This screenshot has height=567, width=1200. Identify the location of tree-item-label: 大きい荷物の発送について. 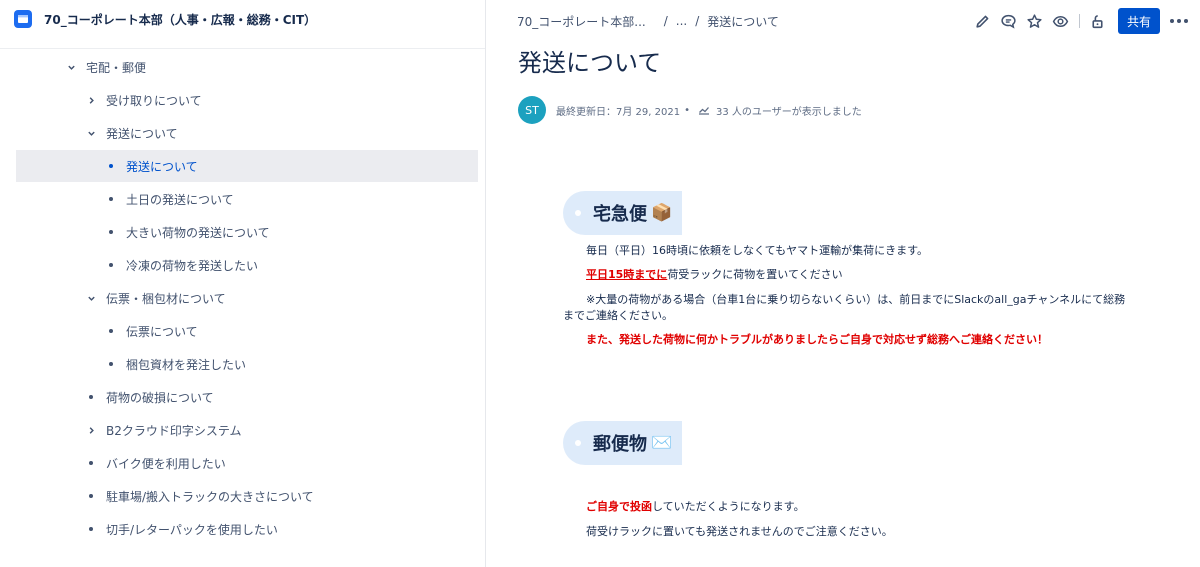
(198, 232).